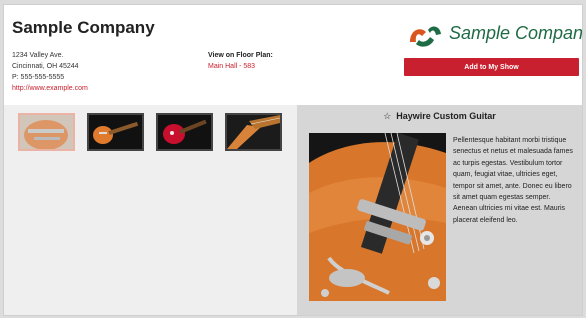 The image size is (586, 318). I want to click on address-line-1: 1234 Valley Ave., so click(38, 55).